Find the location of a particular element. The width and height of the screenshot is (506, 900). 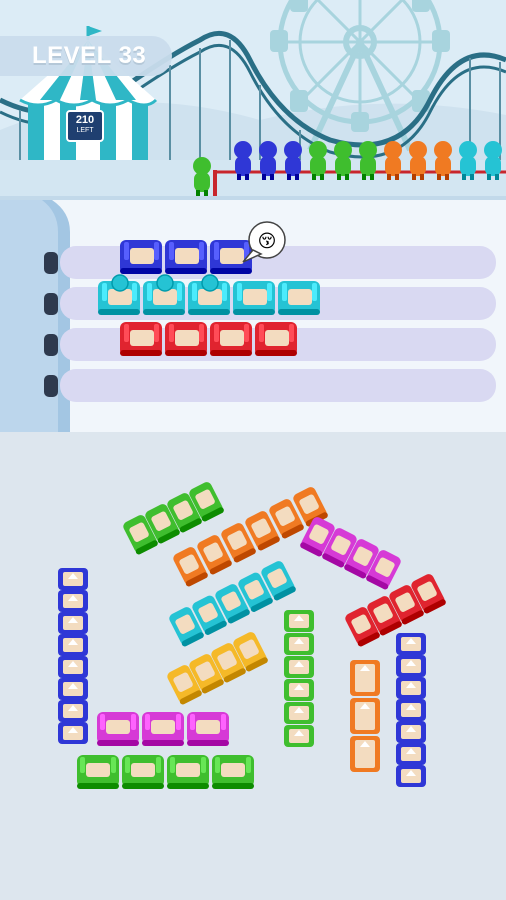

queue-counter-value: 210 is located at coordinates (85, 120).